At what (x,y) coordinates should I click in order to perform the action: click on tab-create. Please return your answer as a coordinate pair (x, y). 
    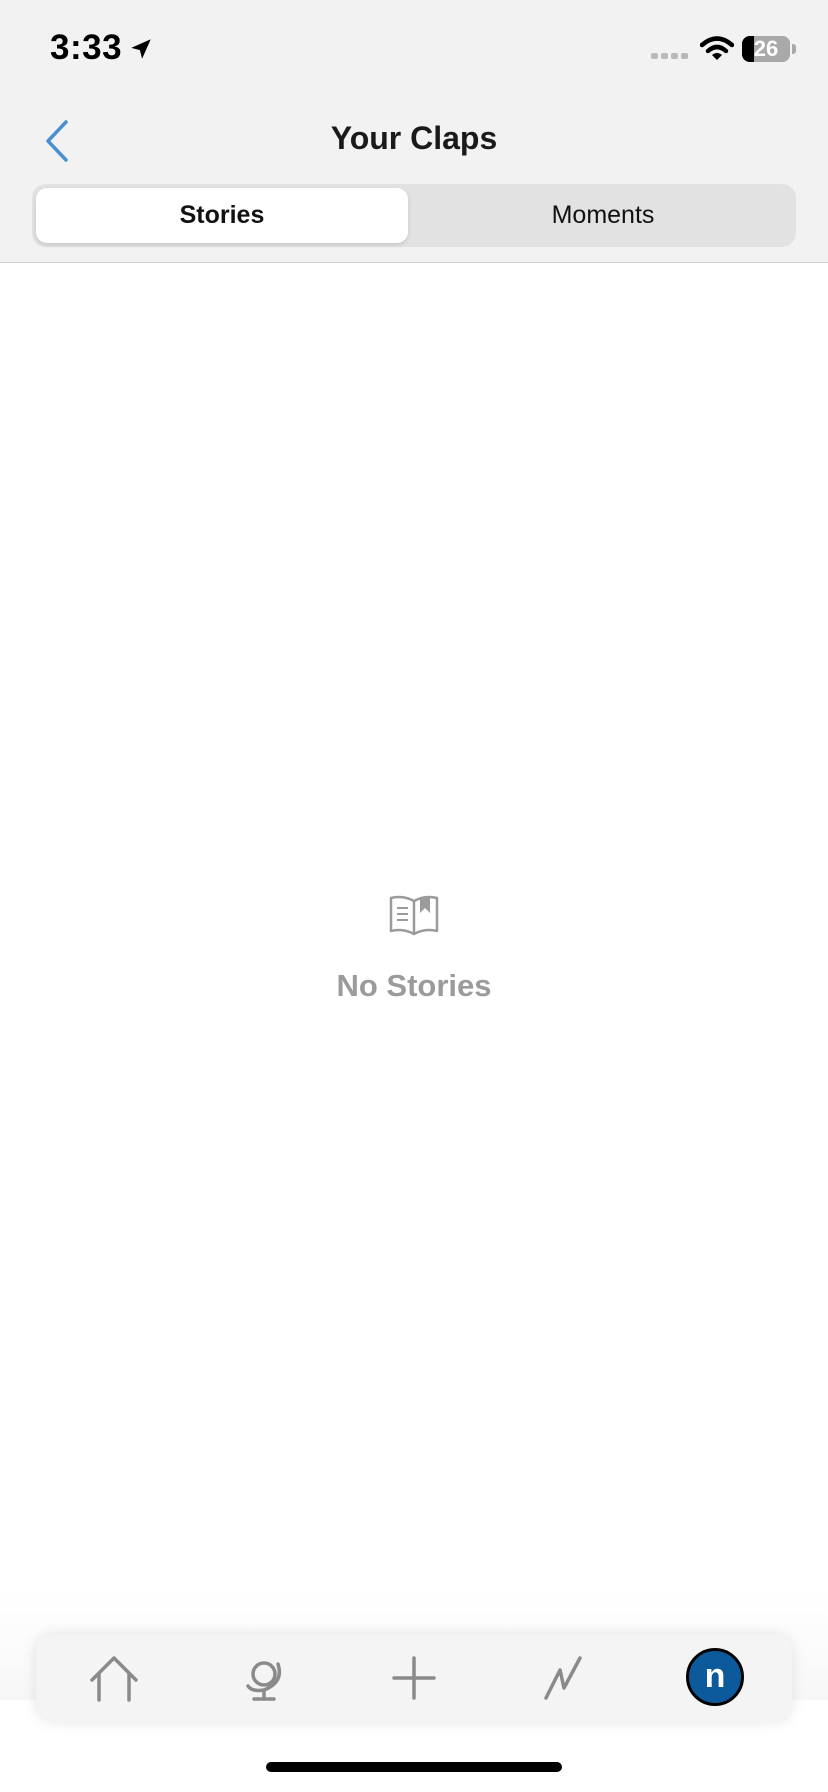
    Looking at the image, I should click on (414, 1678).